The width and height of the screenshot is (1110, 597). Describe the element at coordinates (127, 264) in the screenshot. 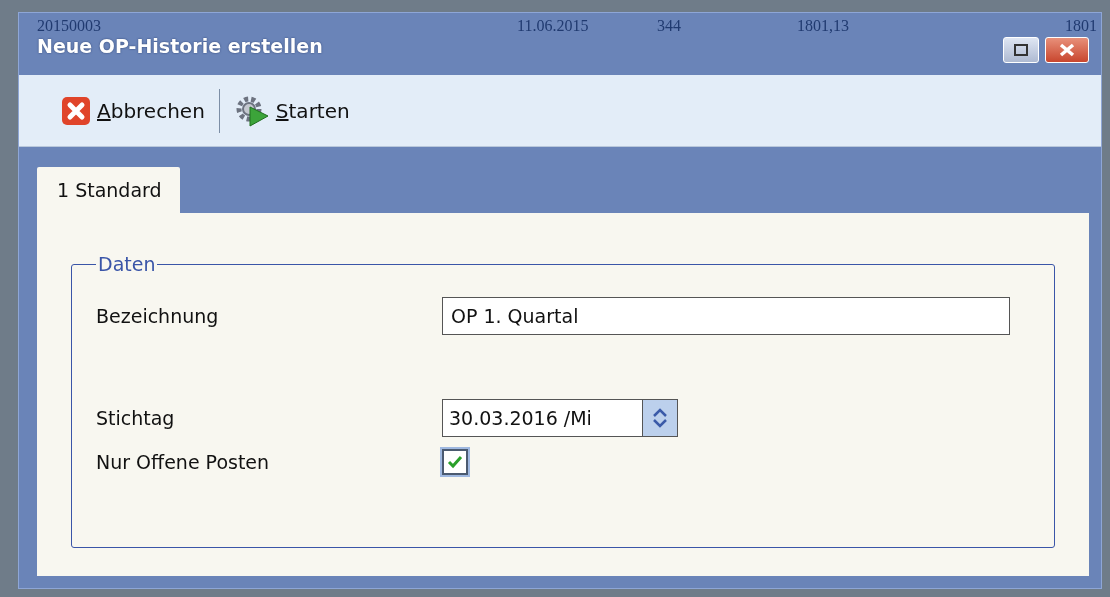

I see `group-title: Daten` at that location.